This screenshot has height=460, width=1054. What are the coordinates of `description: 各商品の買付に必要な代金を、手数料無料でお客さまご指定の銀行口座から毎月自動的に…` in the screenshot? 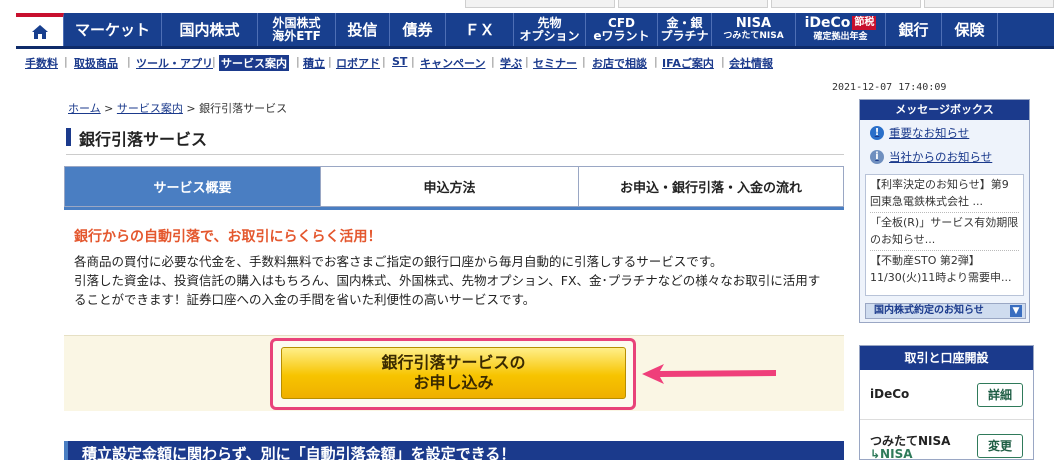 It's located at (461, 280).